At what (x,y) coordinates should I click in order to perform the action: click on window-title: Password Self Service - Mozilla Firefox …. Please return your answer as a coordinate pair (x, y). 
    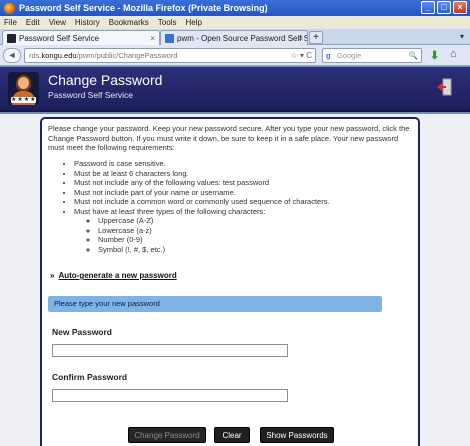
    Looking at the image, I should click on (143, 8).